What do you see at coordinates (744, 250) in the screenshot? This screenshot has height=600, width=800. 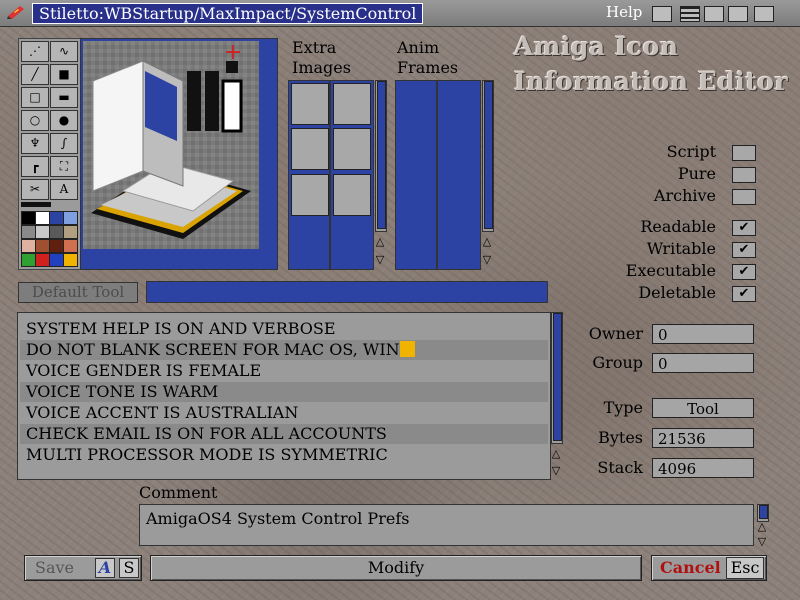 I see `flag-writable-checkbox: ✔` at bounding box center [744, 250].